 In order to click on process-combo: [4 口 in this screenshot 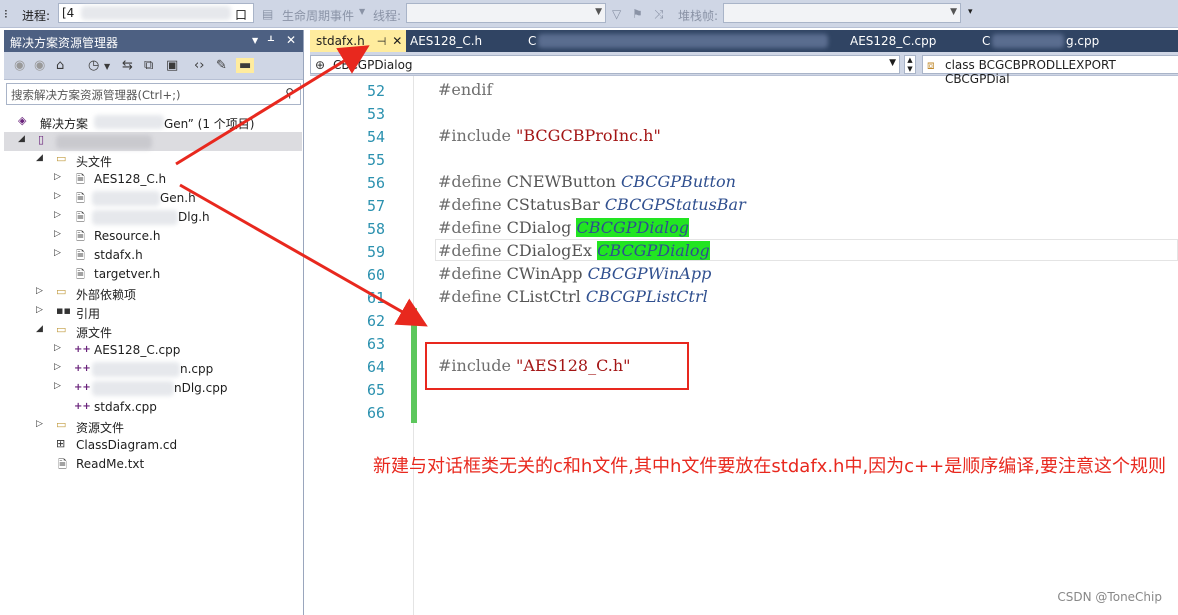, I will do `click(156, 13)`.